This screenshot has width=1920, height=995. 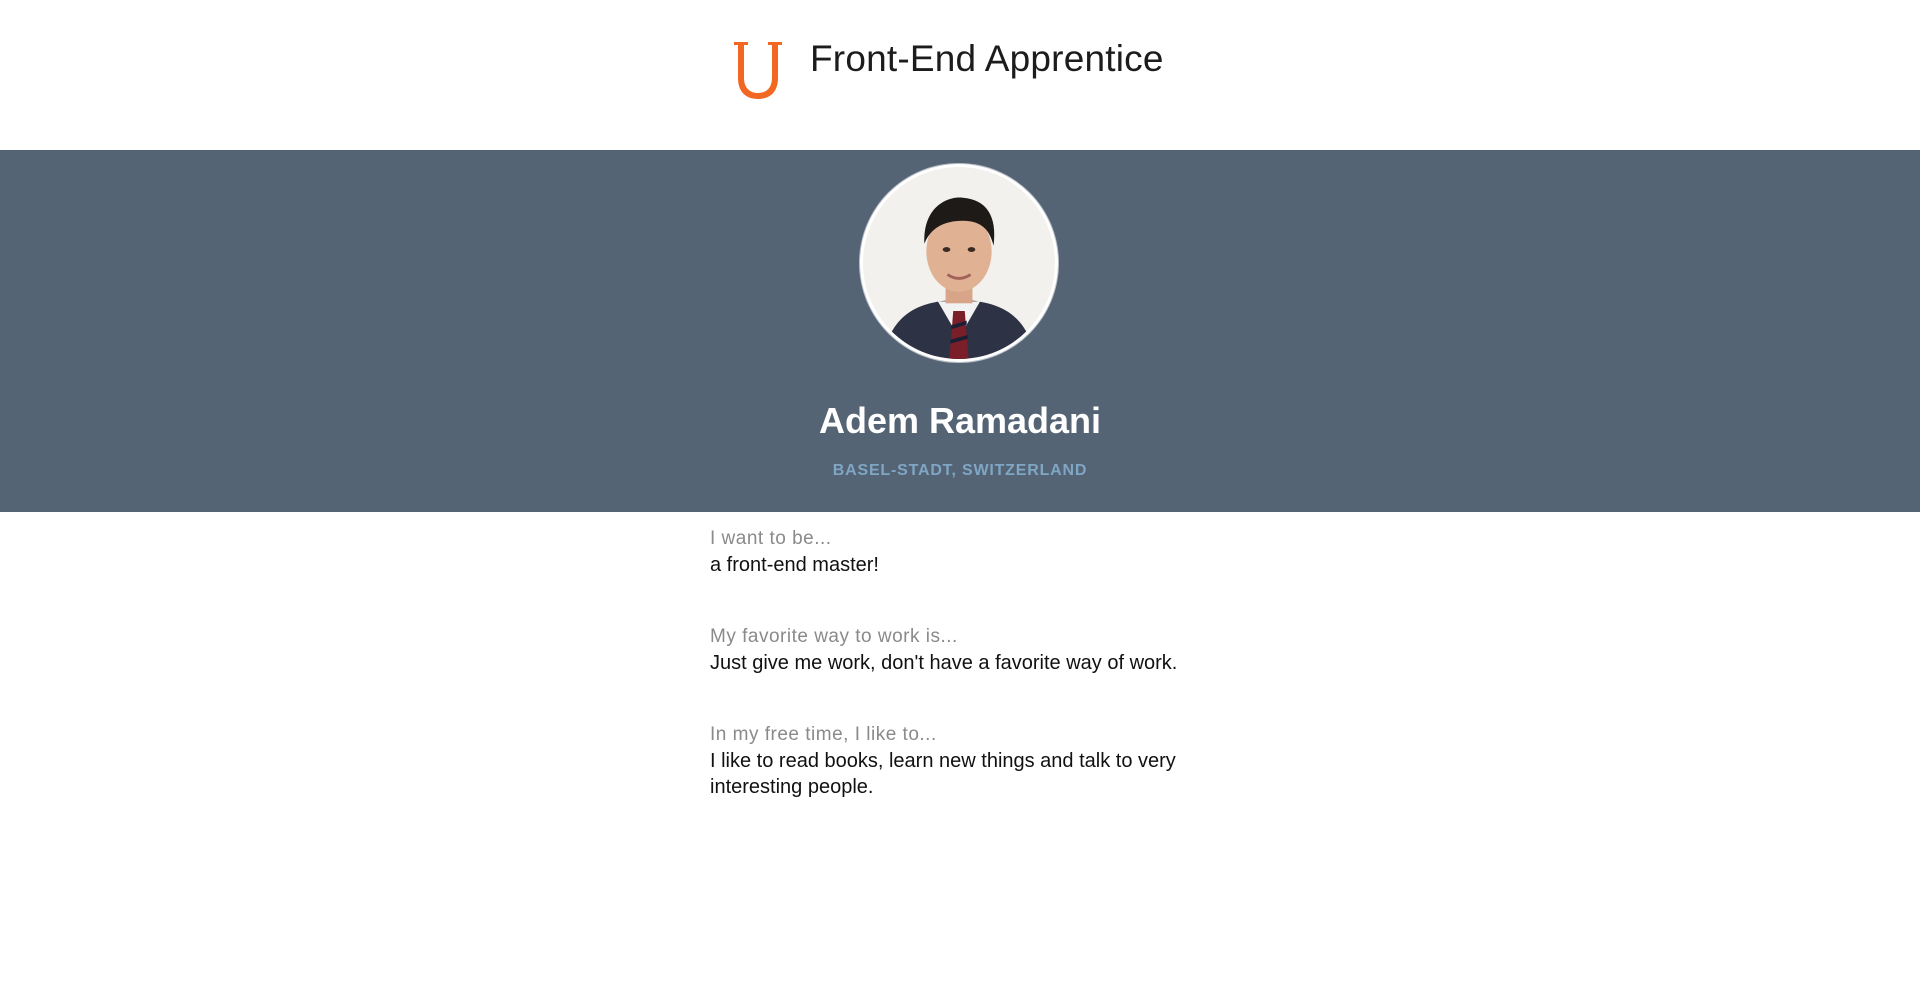 I want to click on answer-item: I want to be... a front-end master!, so click(x=960, y=552).